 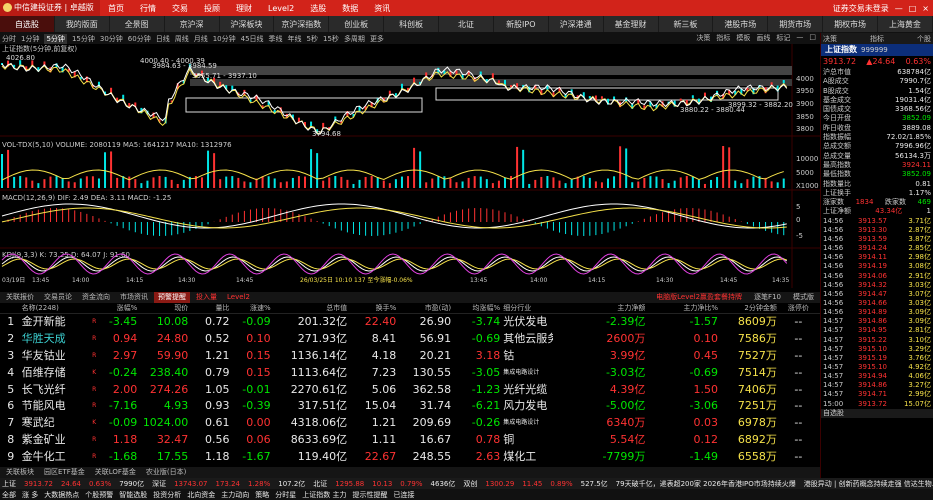 What do you see at coordinates (192, 24) in the screenshot?
I see `nav-tab-jhs: 京沪深` at bounding box center [192, 24].